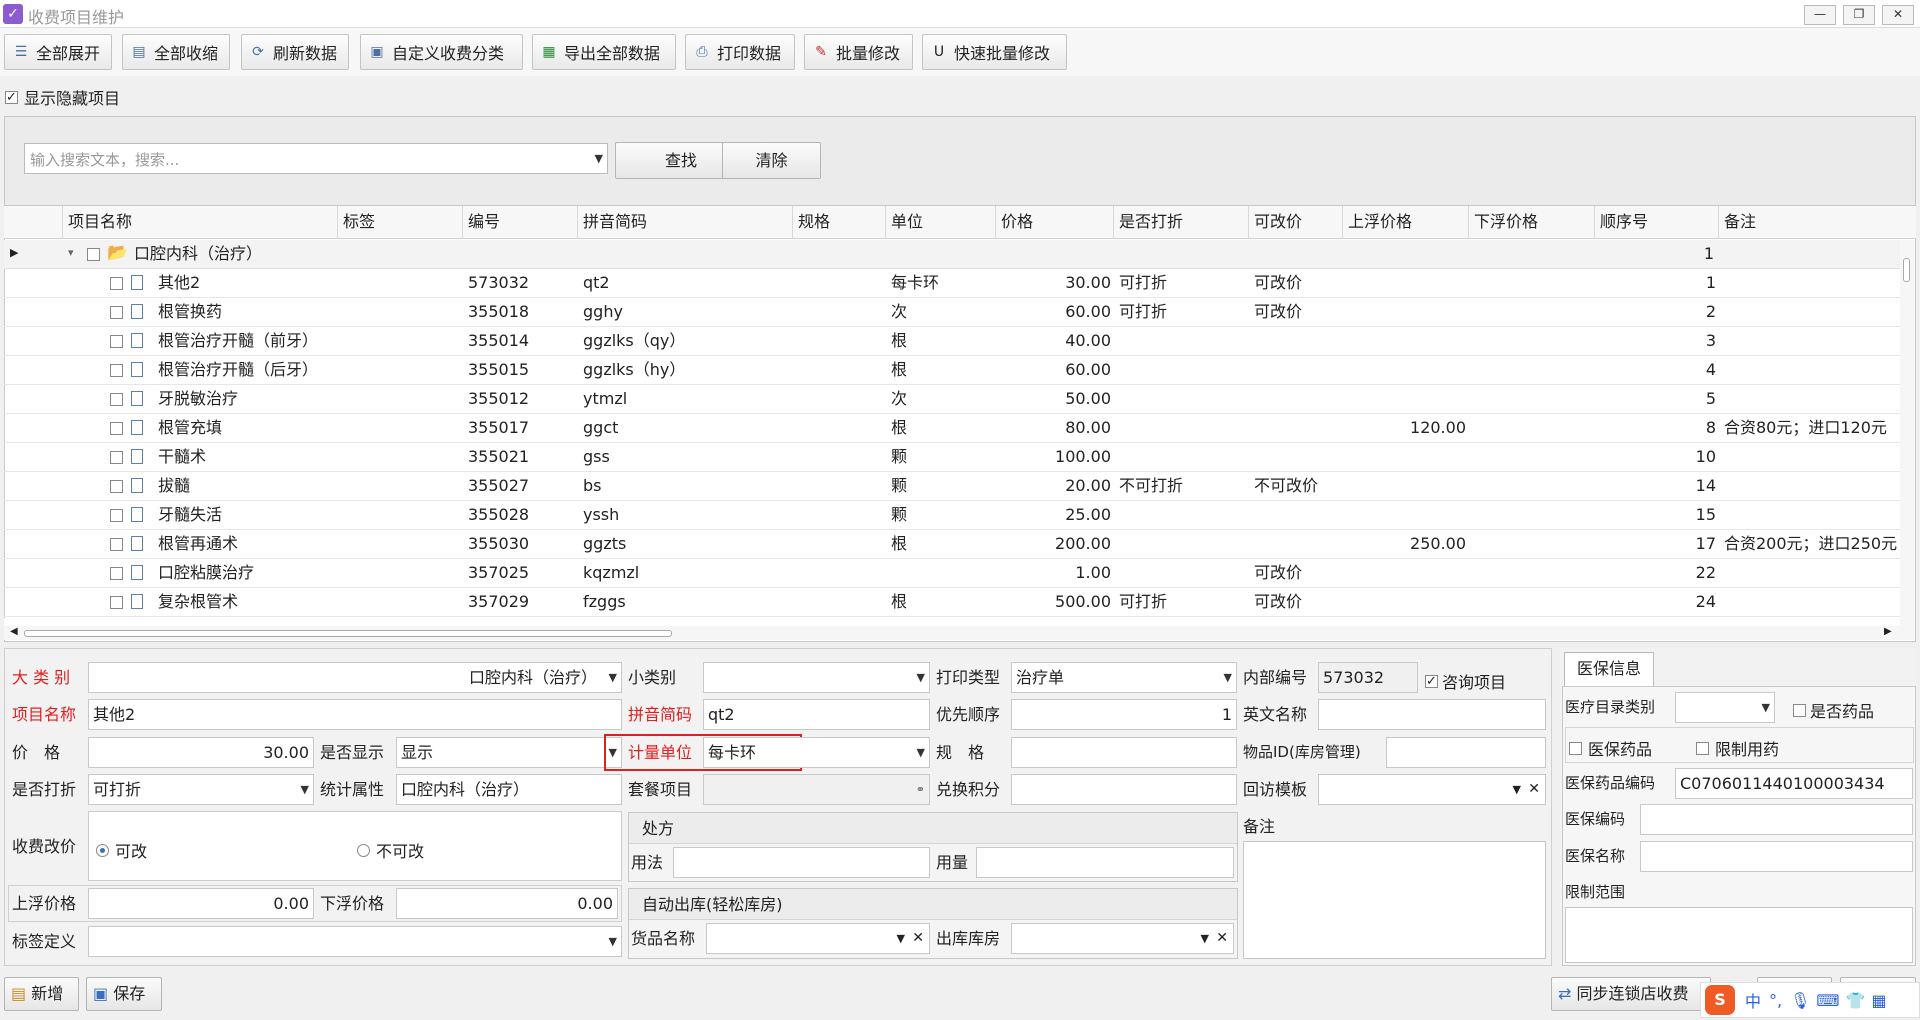  What do you see at coordinates (1432, 789) in the screenshot?
I see `visit-select: ▼ ✕` at bounding box center [1432, 789].